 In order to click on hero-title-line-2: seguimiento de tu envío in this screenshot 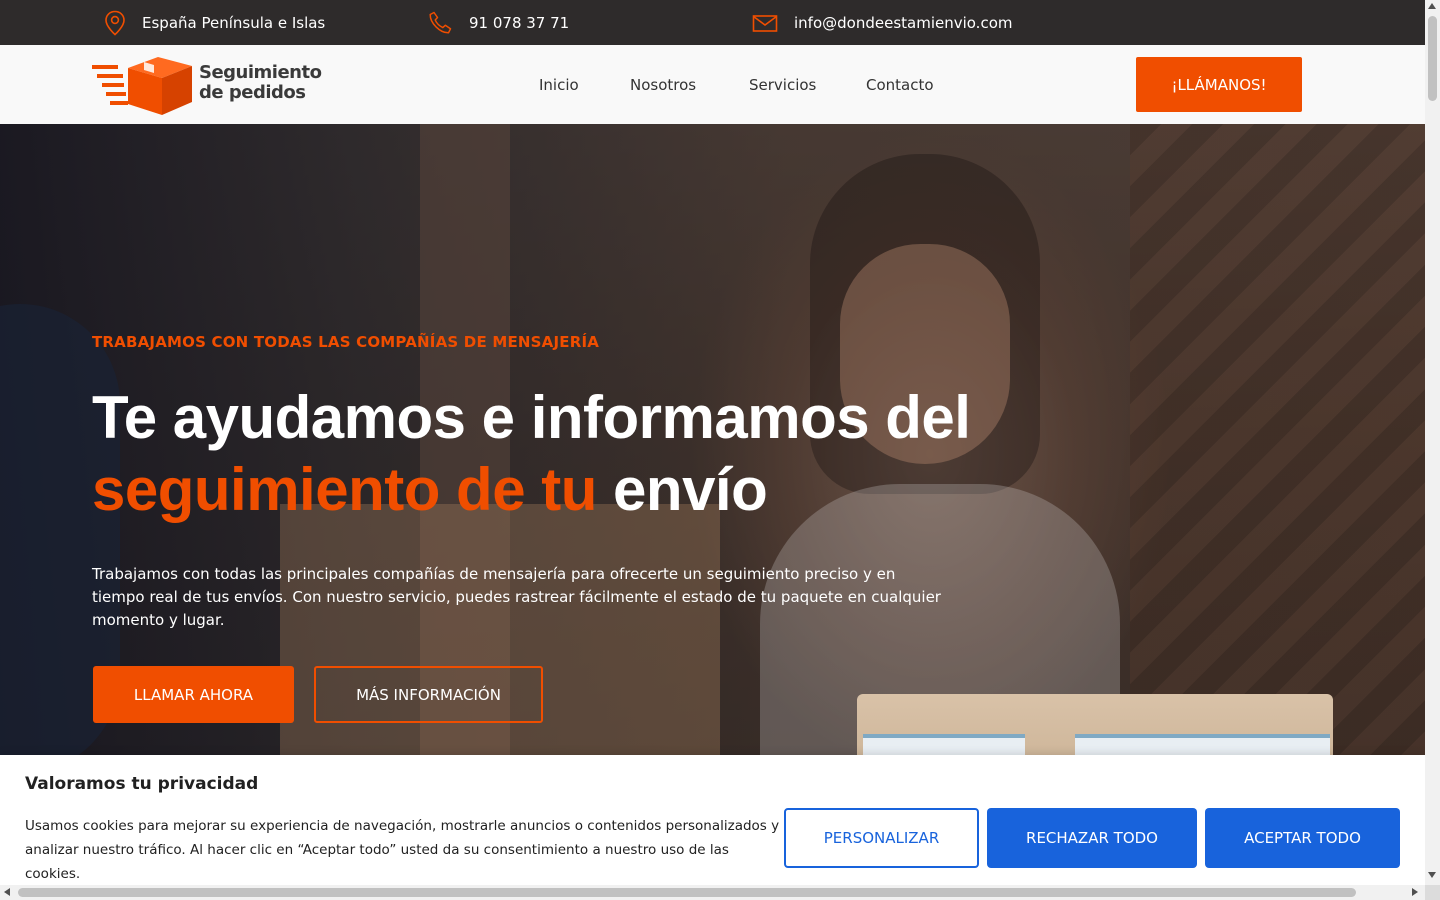, I will do `click(531, 490)`.